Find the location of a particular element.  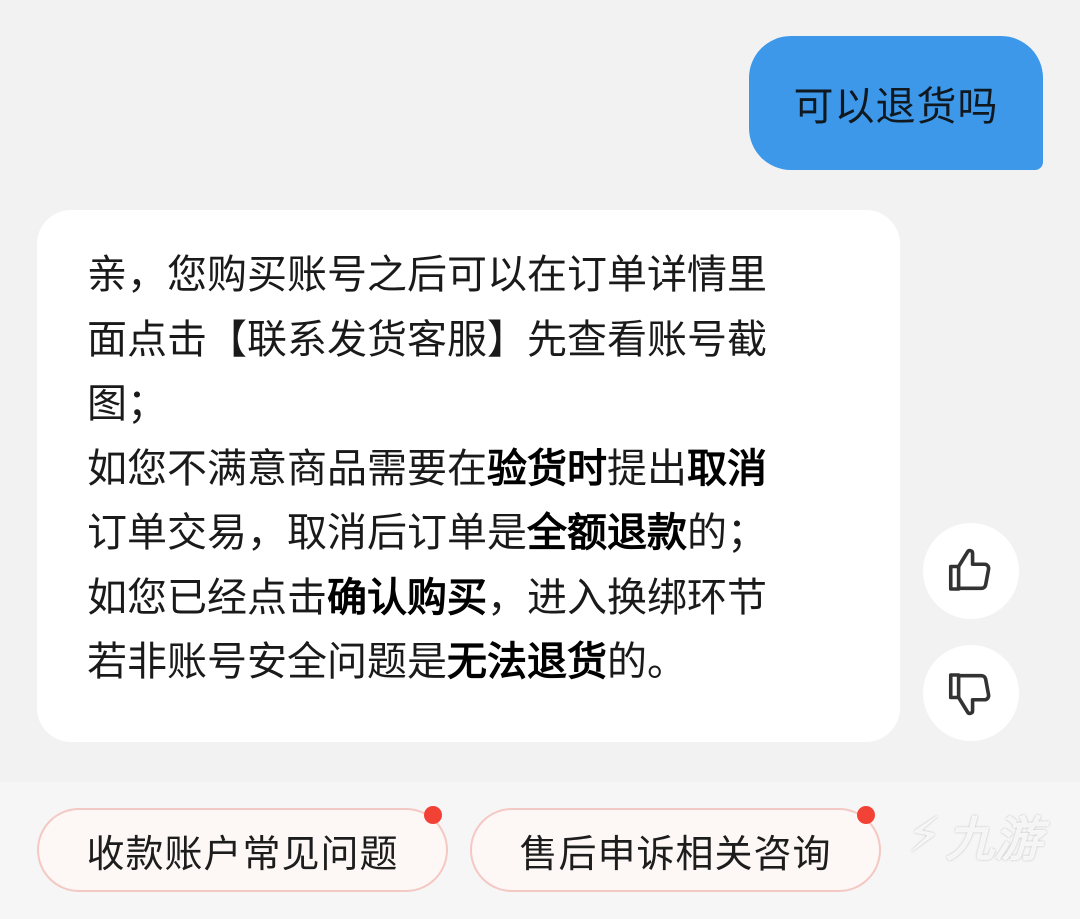

bot-message-segment: 的。 is located at coordinates (647, 662).